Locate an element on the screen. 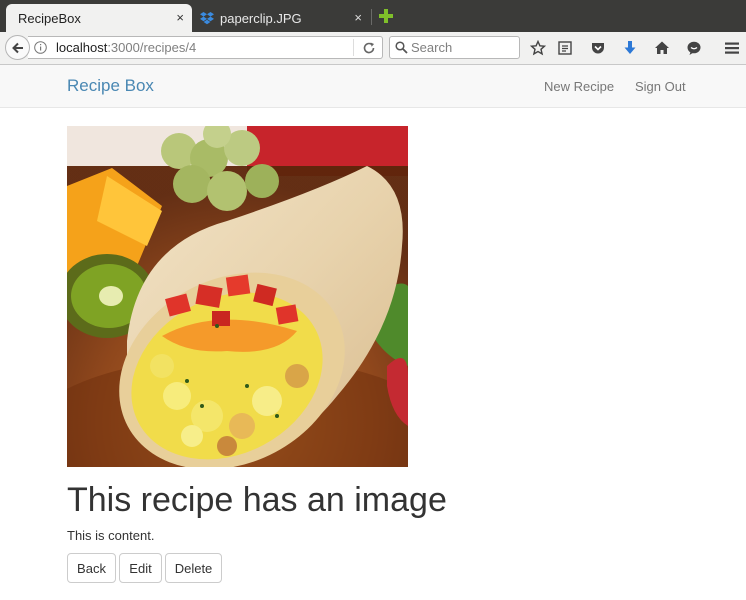  reading-list-icon is located at coordinates (565, 48).